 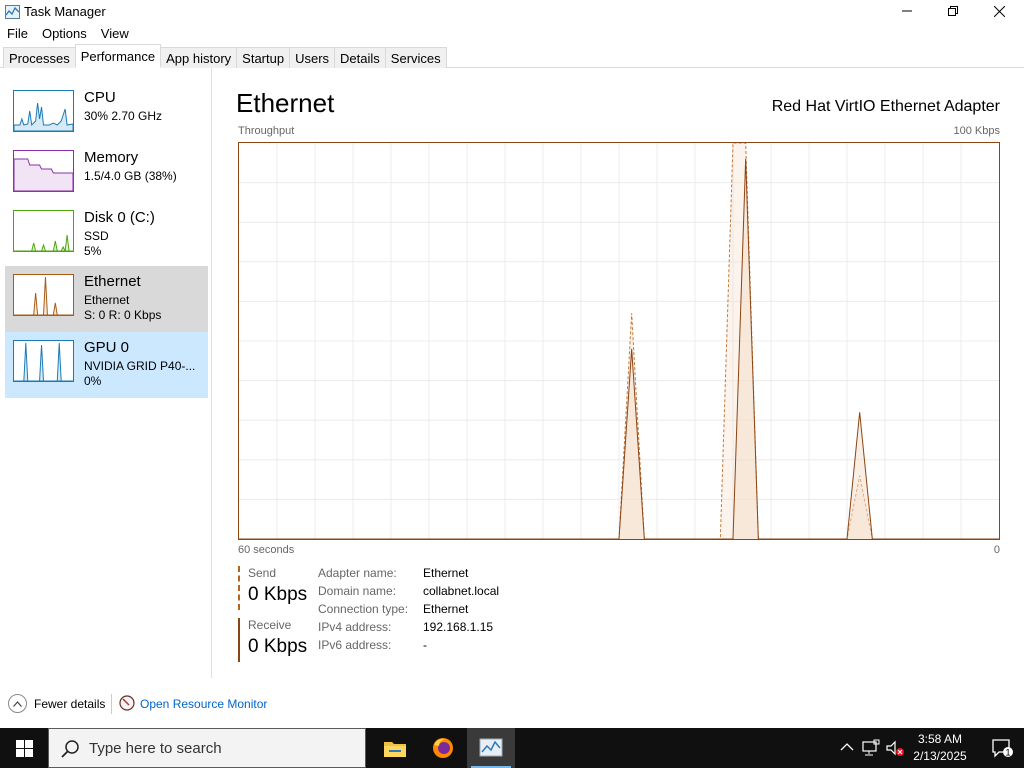 I want to click on gpu-title: GPU 0, so click(x=107, y=347).